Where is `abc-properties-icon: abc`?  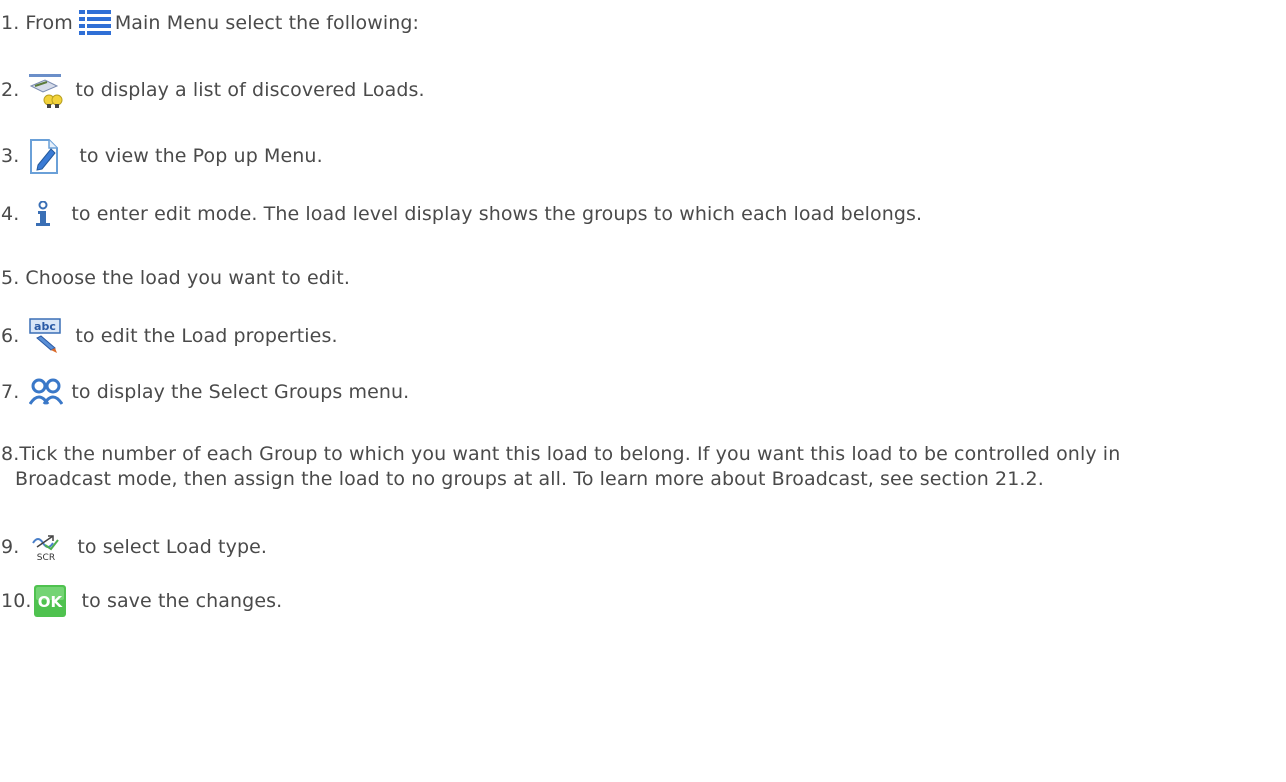
abc-properties-icon: abc is located at coordinates (45, 336).